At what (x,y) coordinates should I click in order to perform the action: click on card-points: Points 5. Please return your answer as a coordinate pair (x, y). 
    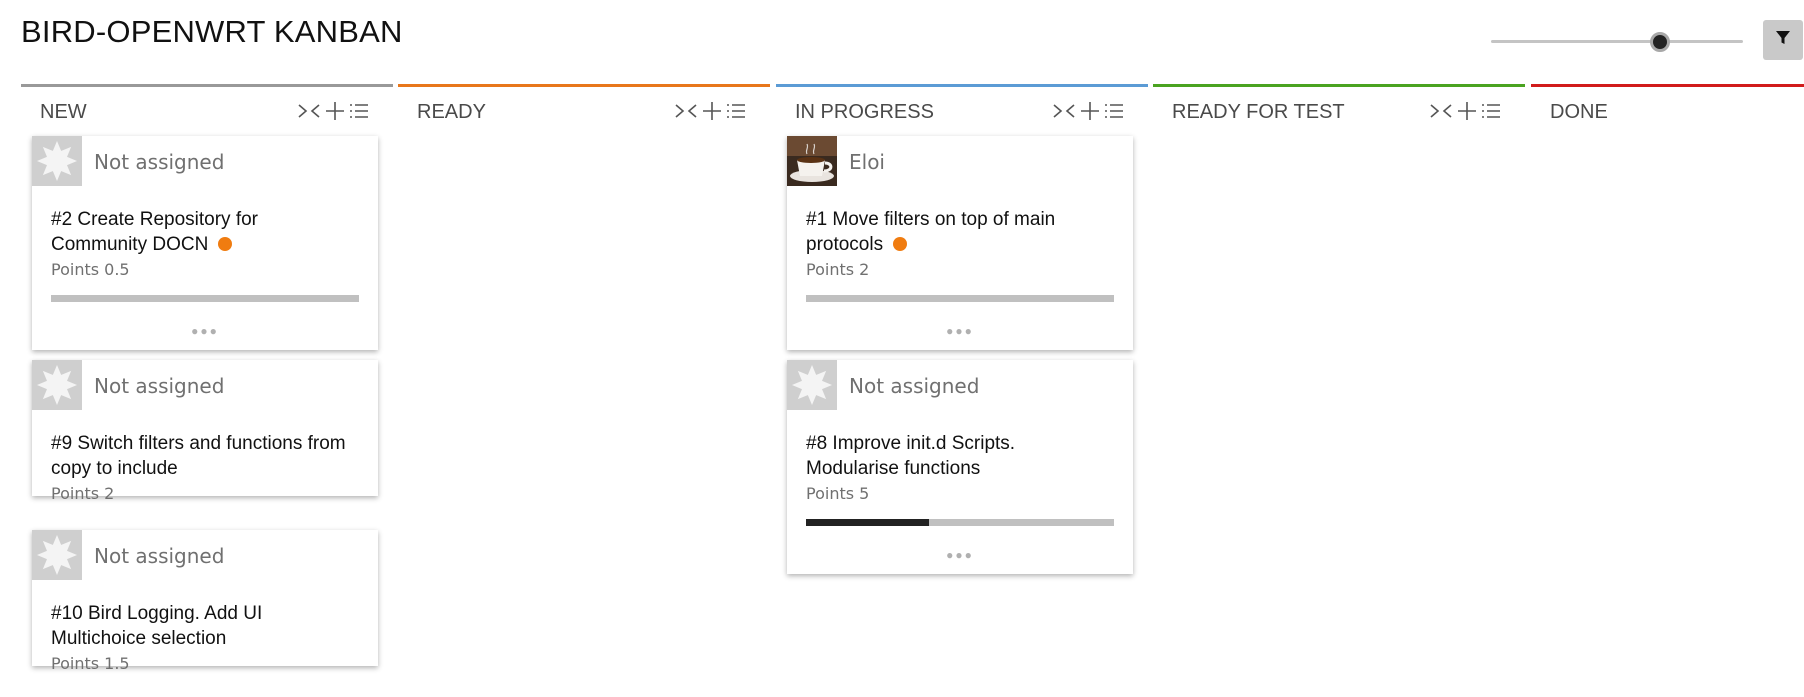
    Looking at the image, I should click on (838, 493).